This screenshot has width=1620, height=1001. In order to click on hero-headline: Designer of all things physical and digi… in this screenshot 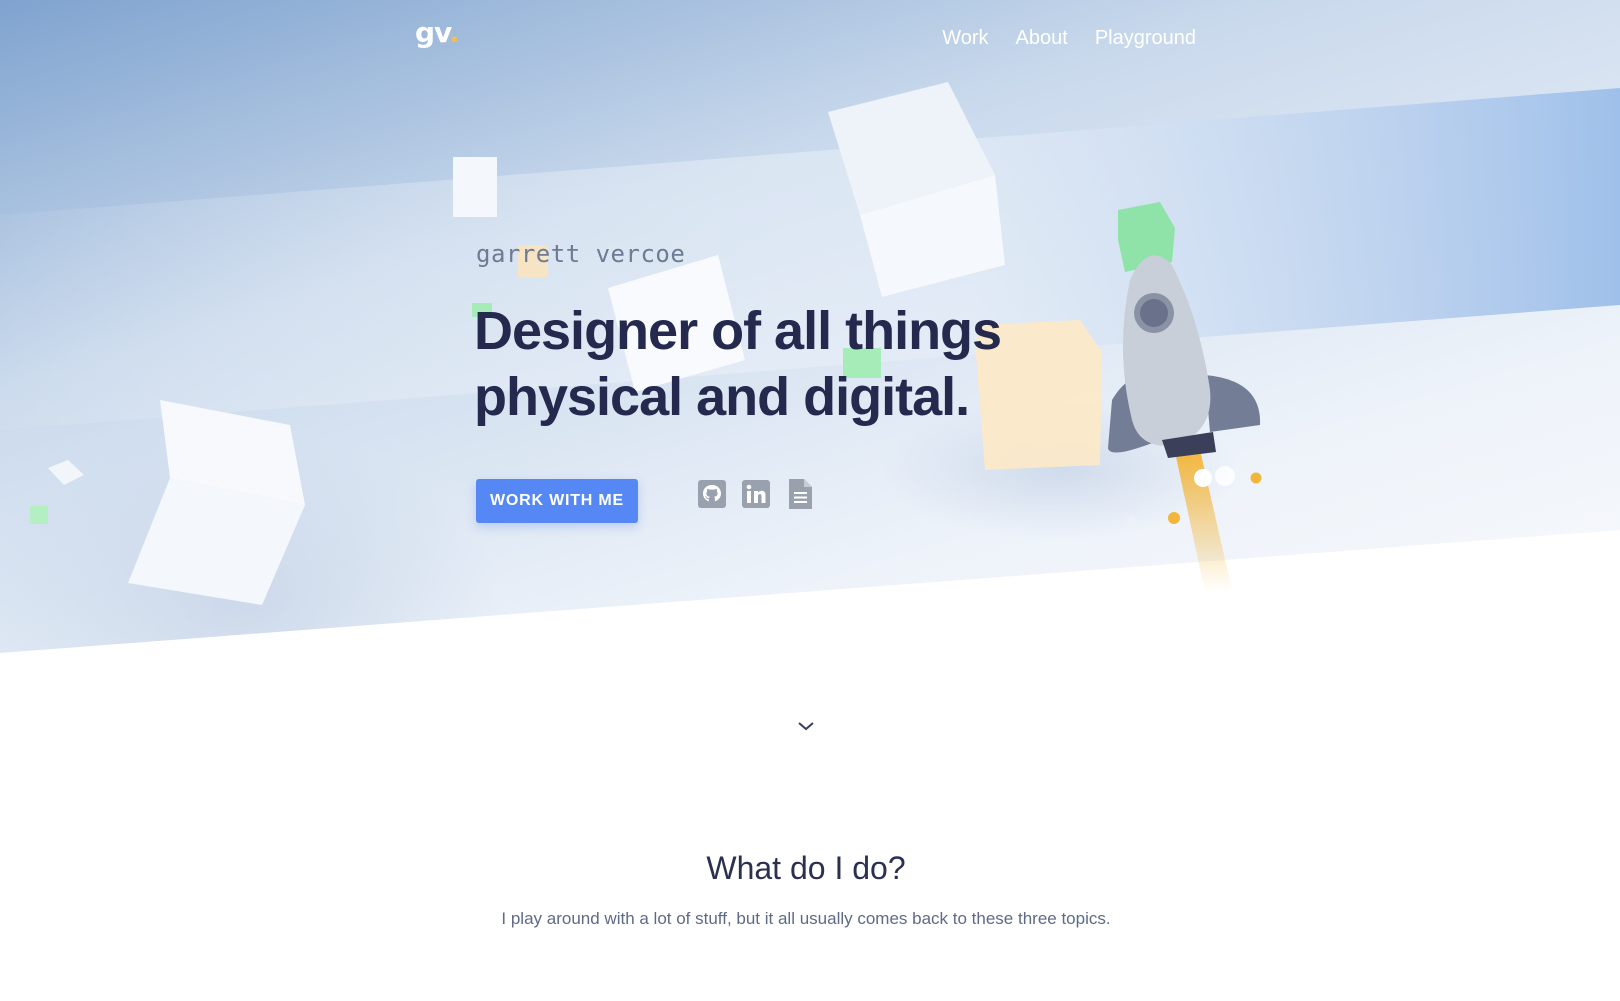, I will do `click(754, 364)`.